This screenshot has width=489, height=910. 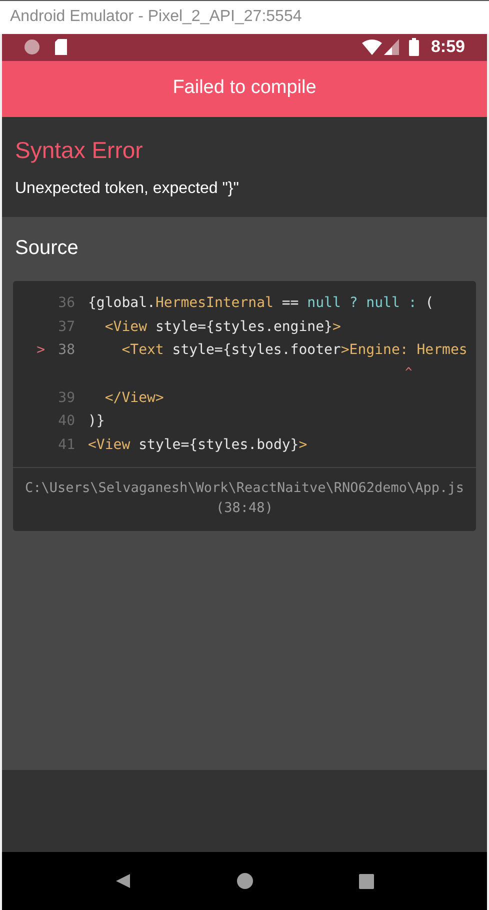 I want to click on code-line: <View style={styles.engine}>, so click(x=222, y=327).